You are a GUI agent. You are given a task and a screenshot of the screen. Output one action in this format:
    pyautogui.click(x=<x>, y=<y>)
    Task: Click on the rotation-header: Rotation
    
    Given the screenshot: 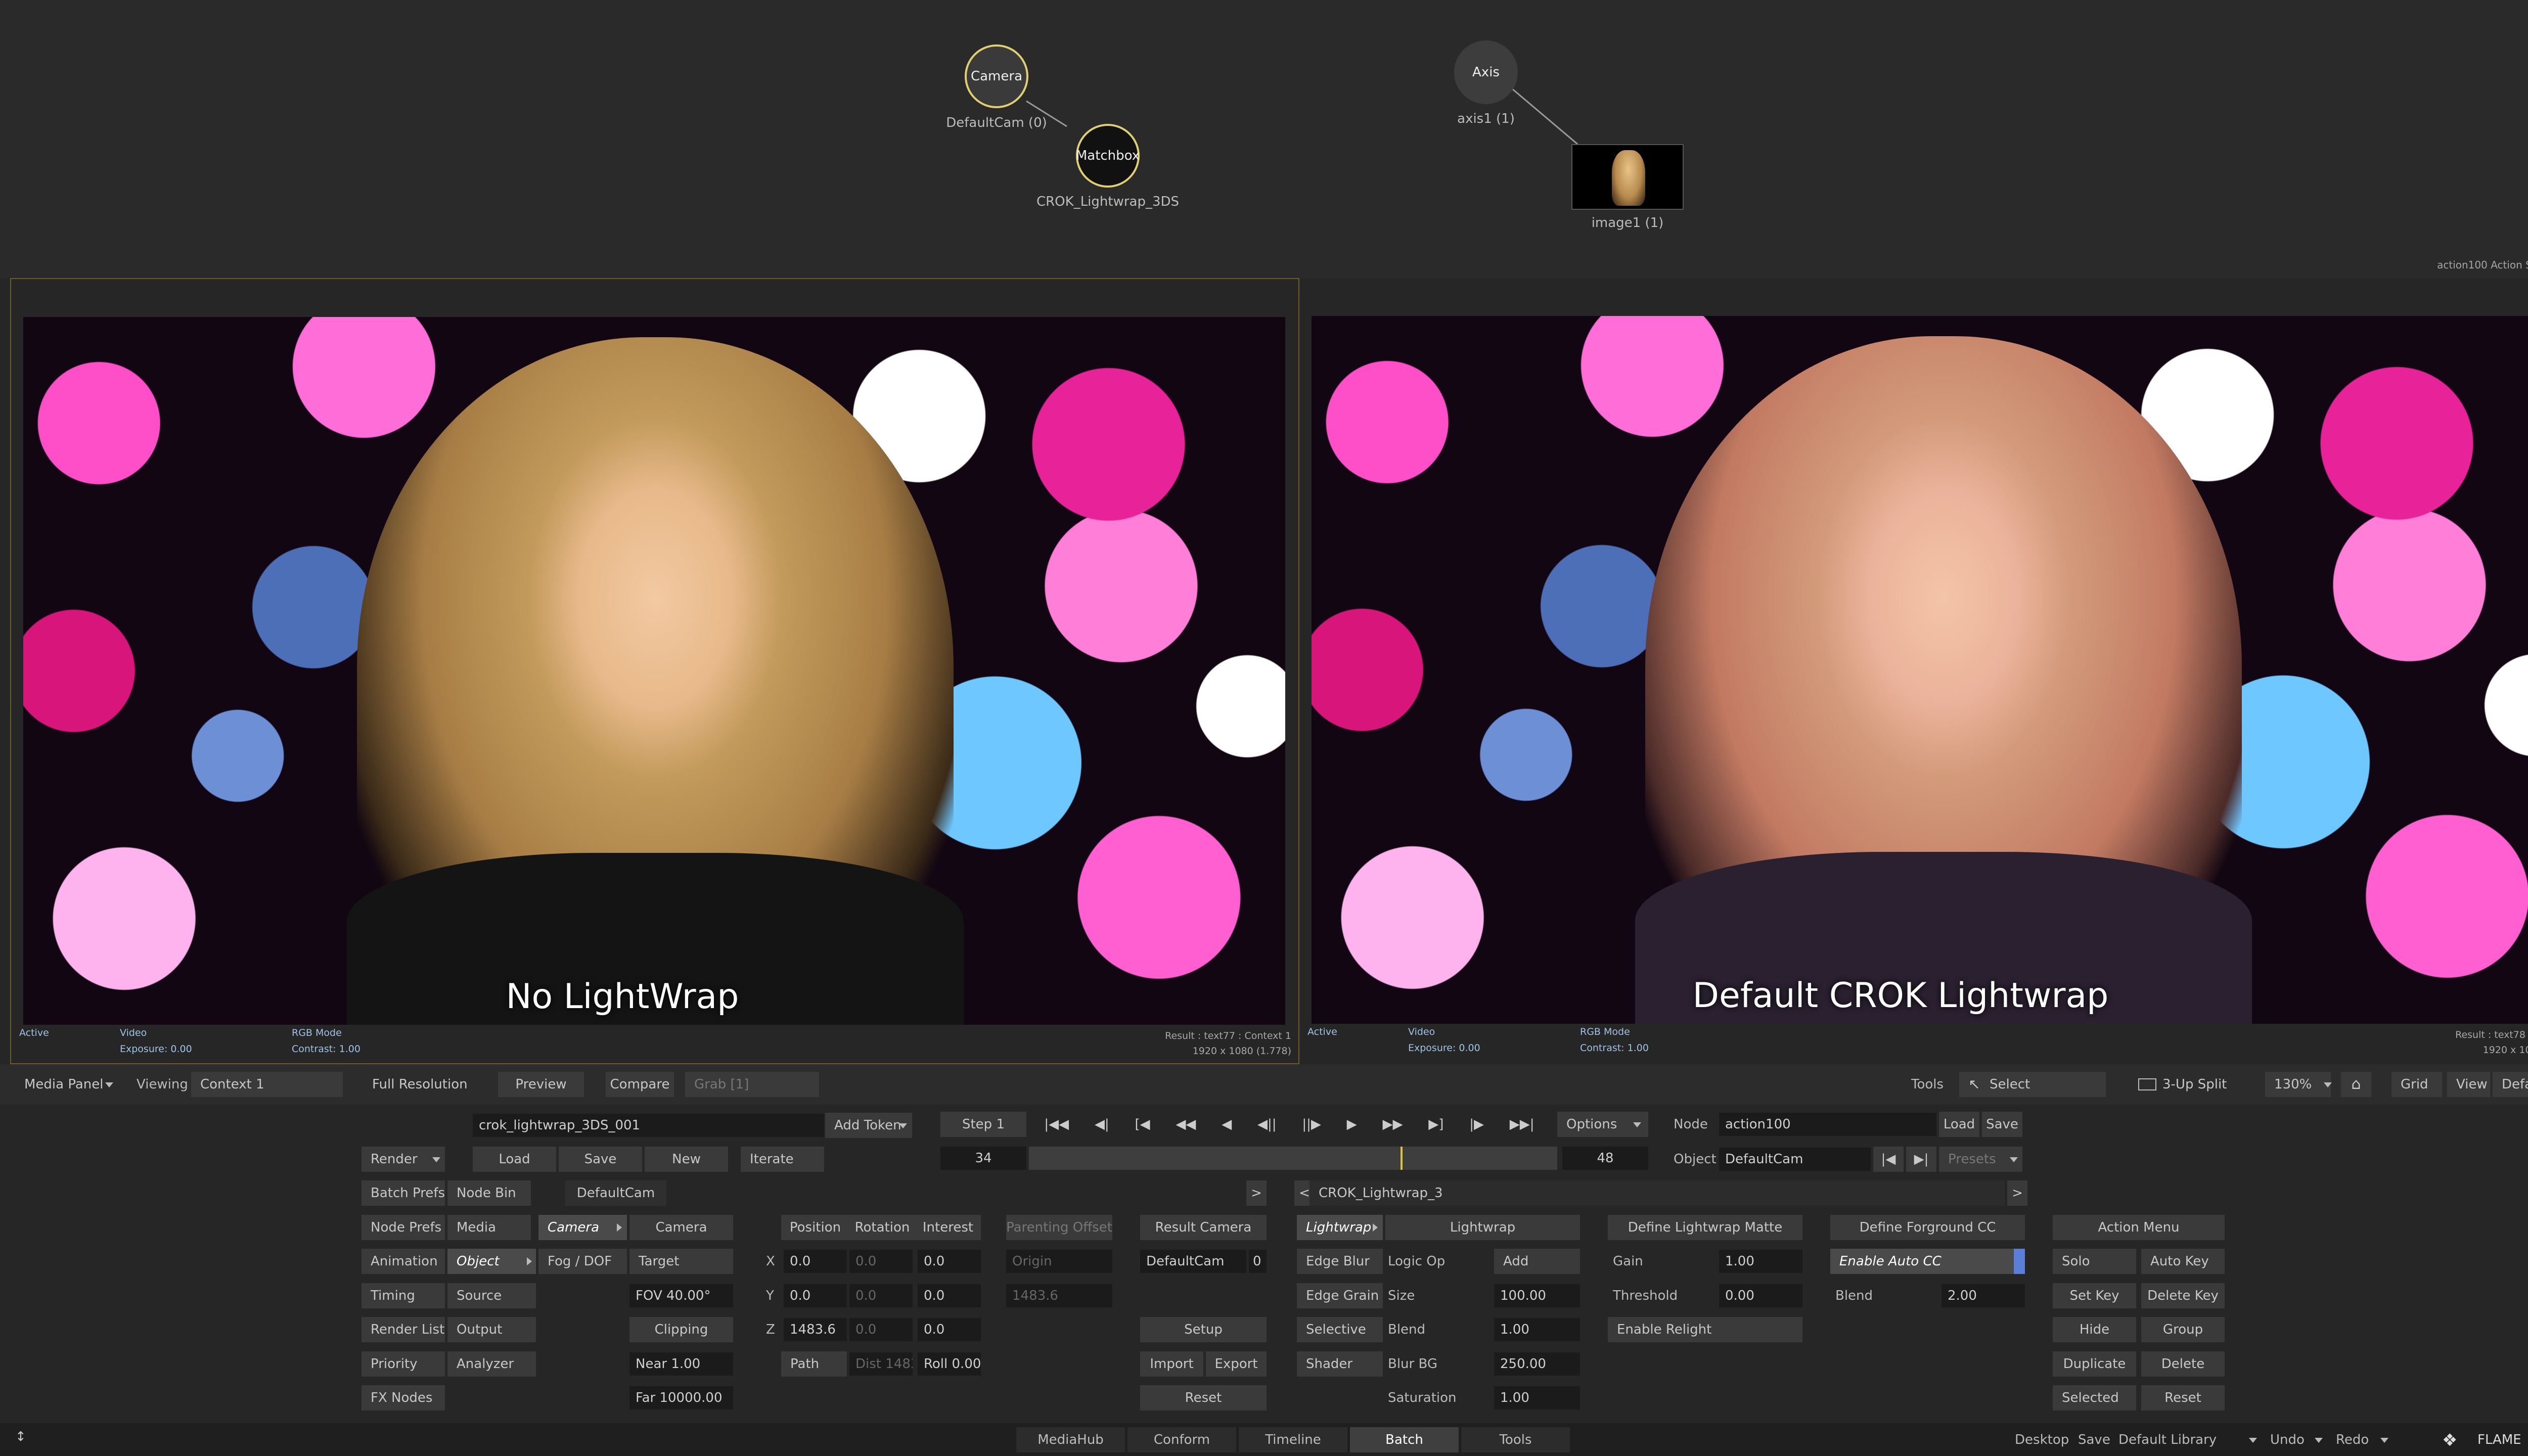 What is the action you would take?
    pyautogui.click(x=882, y=1227)
    